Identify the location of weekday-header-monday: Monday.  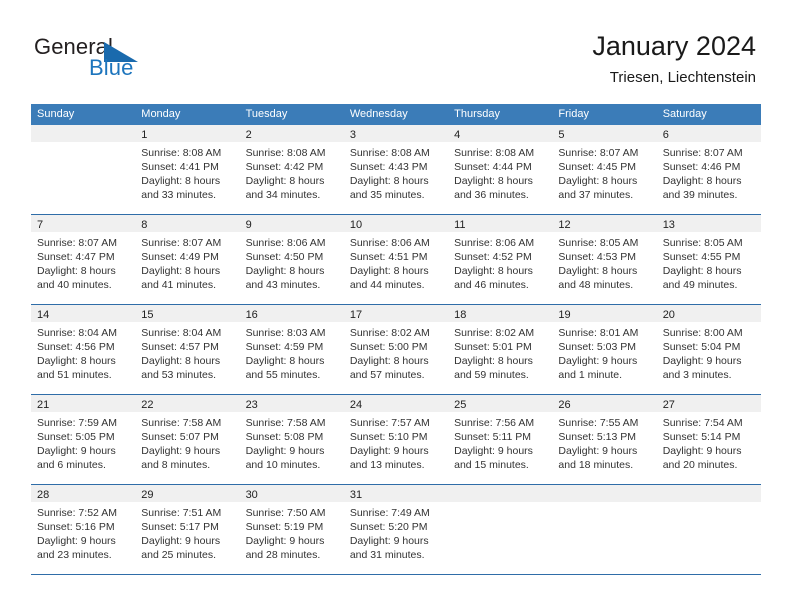
(161, 114).